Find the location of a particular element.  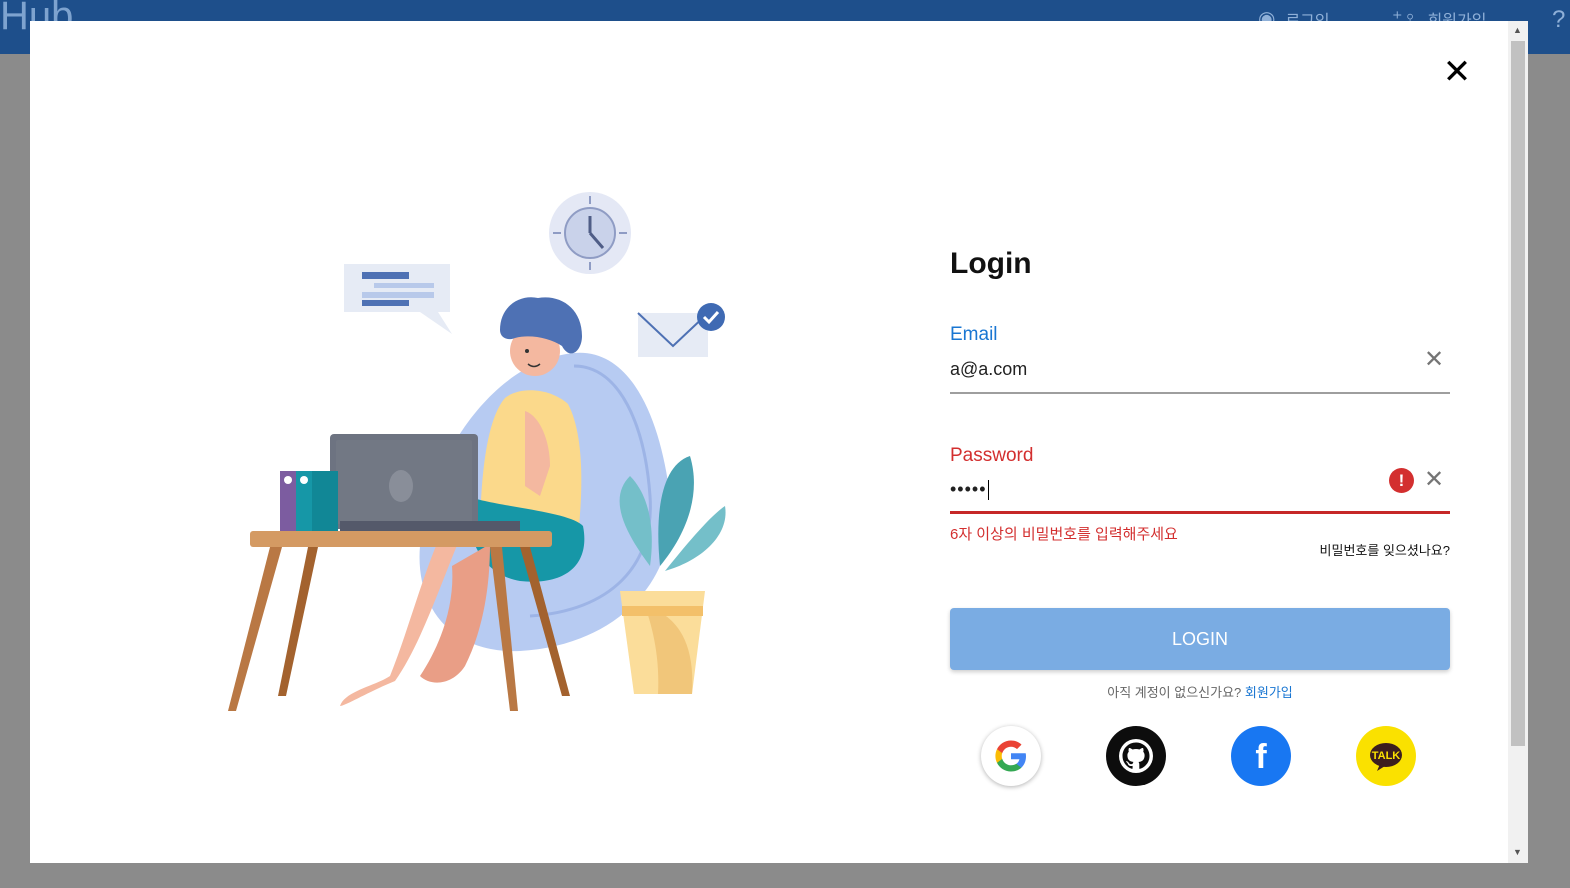

kakaotalk-login-button: TALK is located at coordinates (1386, 756).